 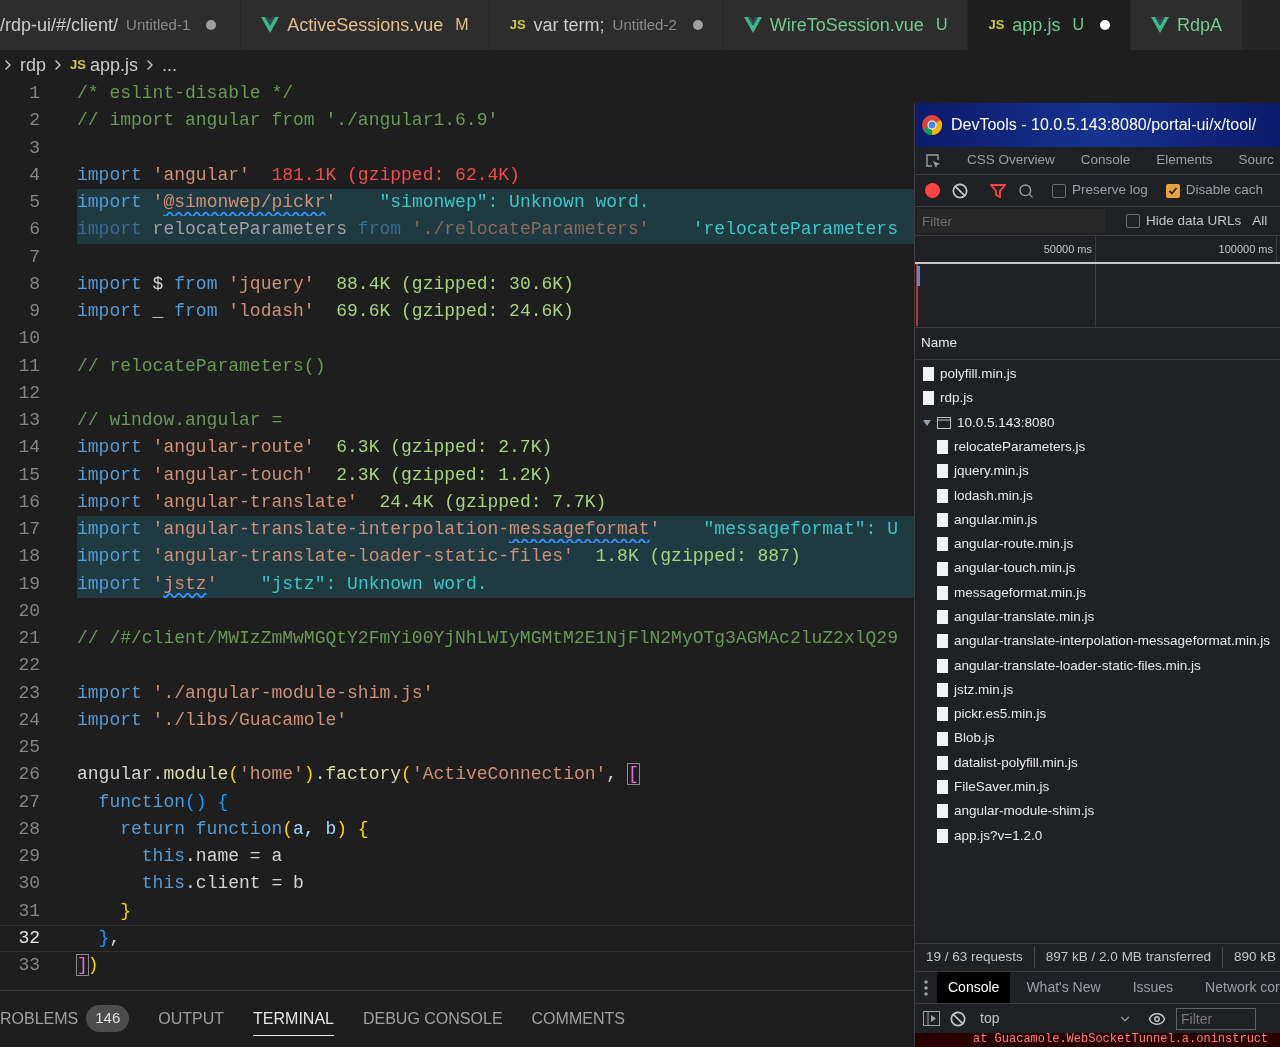 I want to click on line-number: 4, so click(x=34, y=175).